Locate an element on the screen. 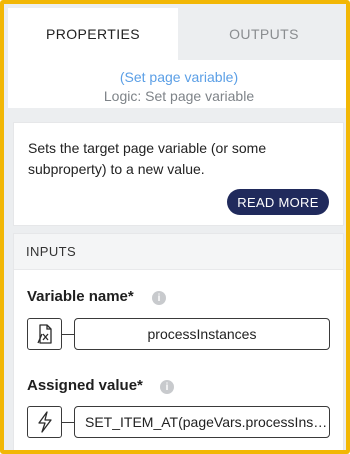 The height and width of the screenshot is (454, 350). lightning-icon is located at coordinates (44, 422).